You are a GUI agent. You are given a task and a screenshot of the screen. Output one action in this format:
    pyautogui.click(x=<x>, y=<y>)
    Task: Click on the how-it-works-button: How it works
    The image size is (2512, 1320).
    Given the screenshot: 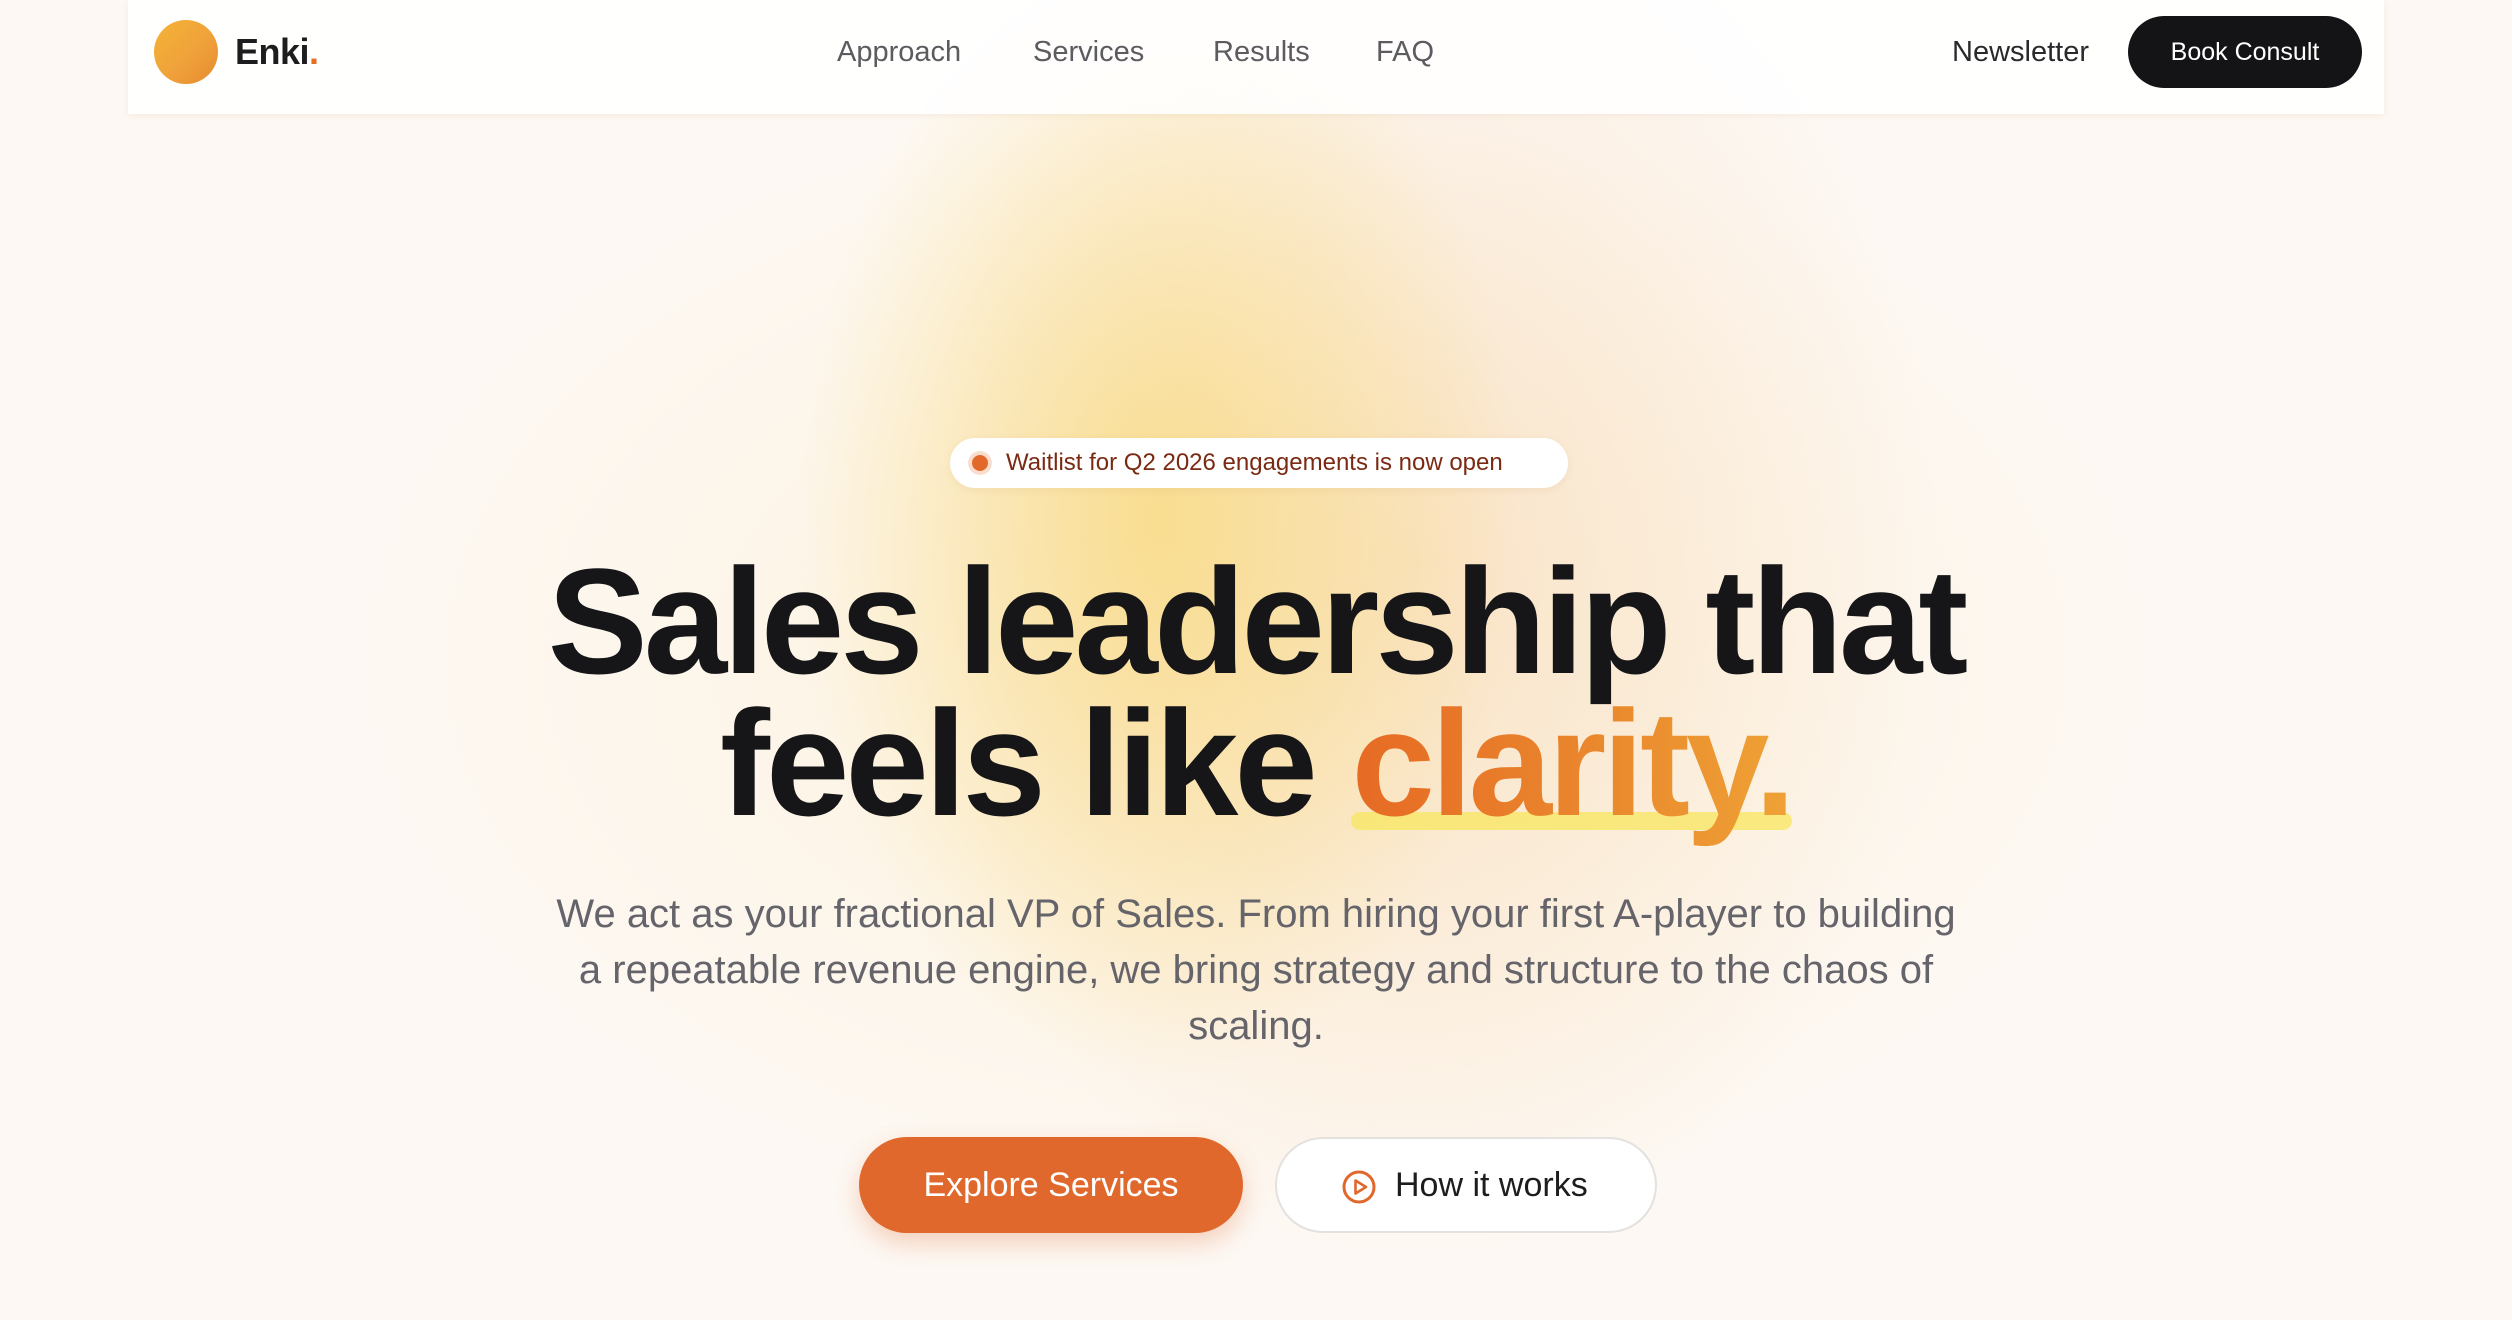 What is the action you would take?
    pyautogui.click(x=1466, y=1185)
    